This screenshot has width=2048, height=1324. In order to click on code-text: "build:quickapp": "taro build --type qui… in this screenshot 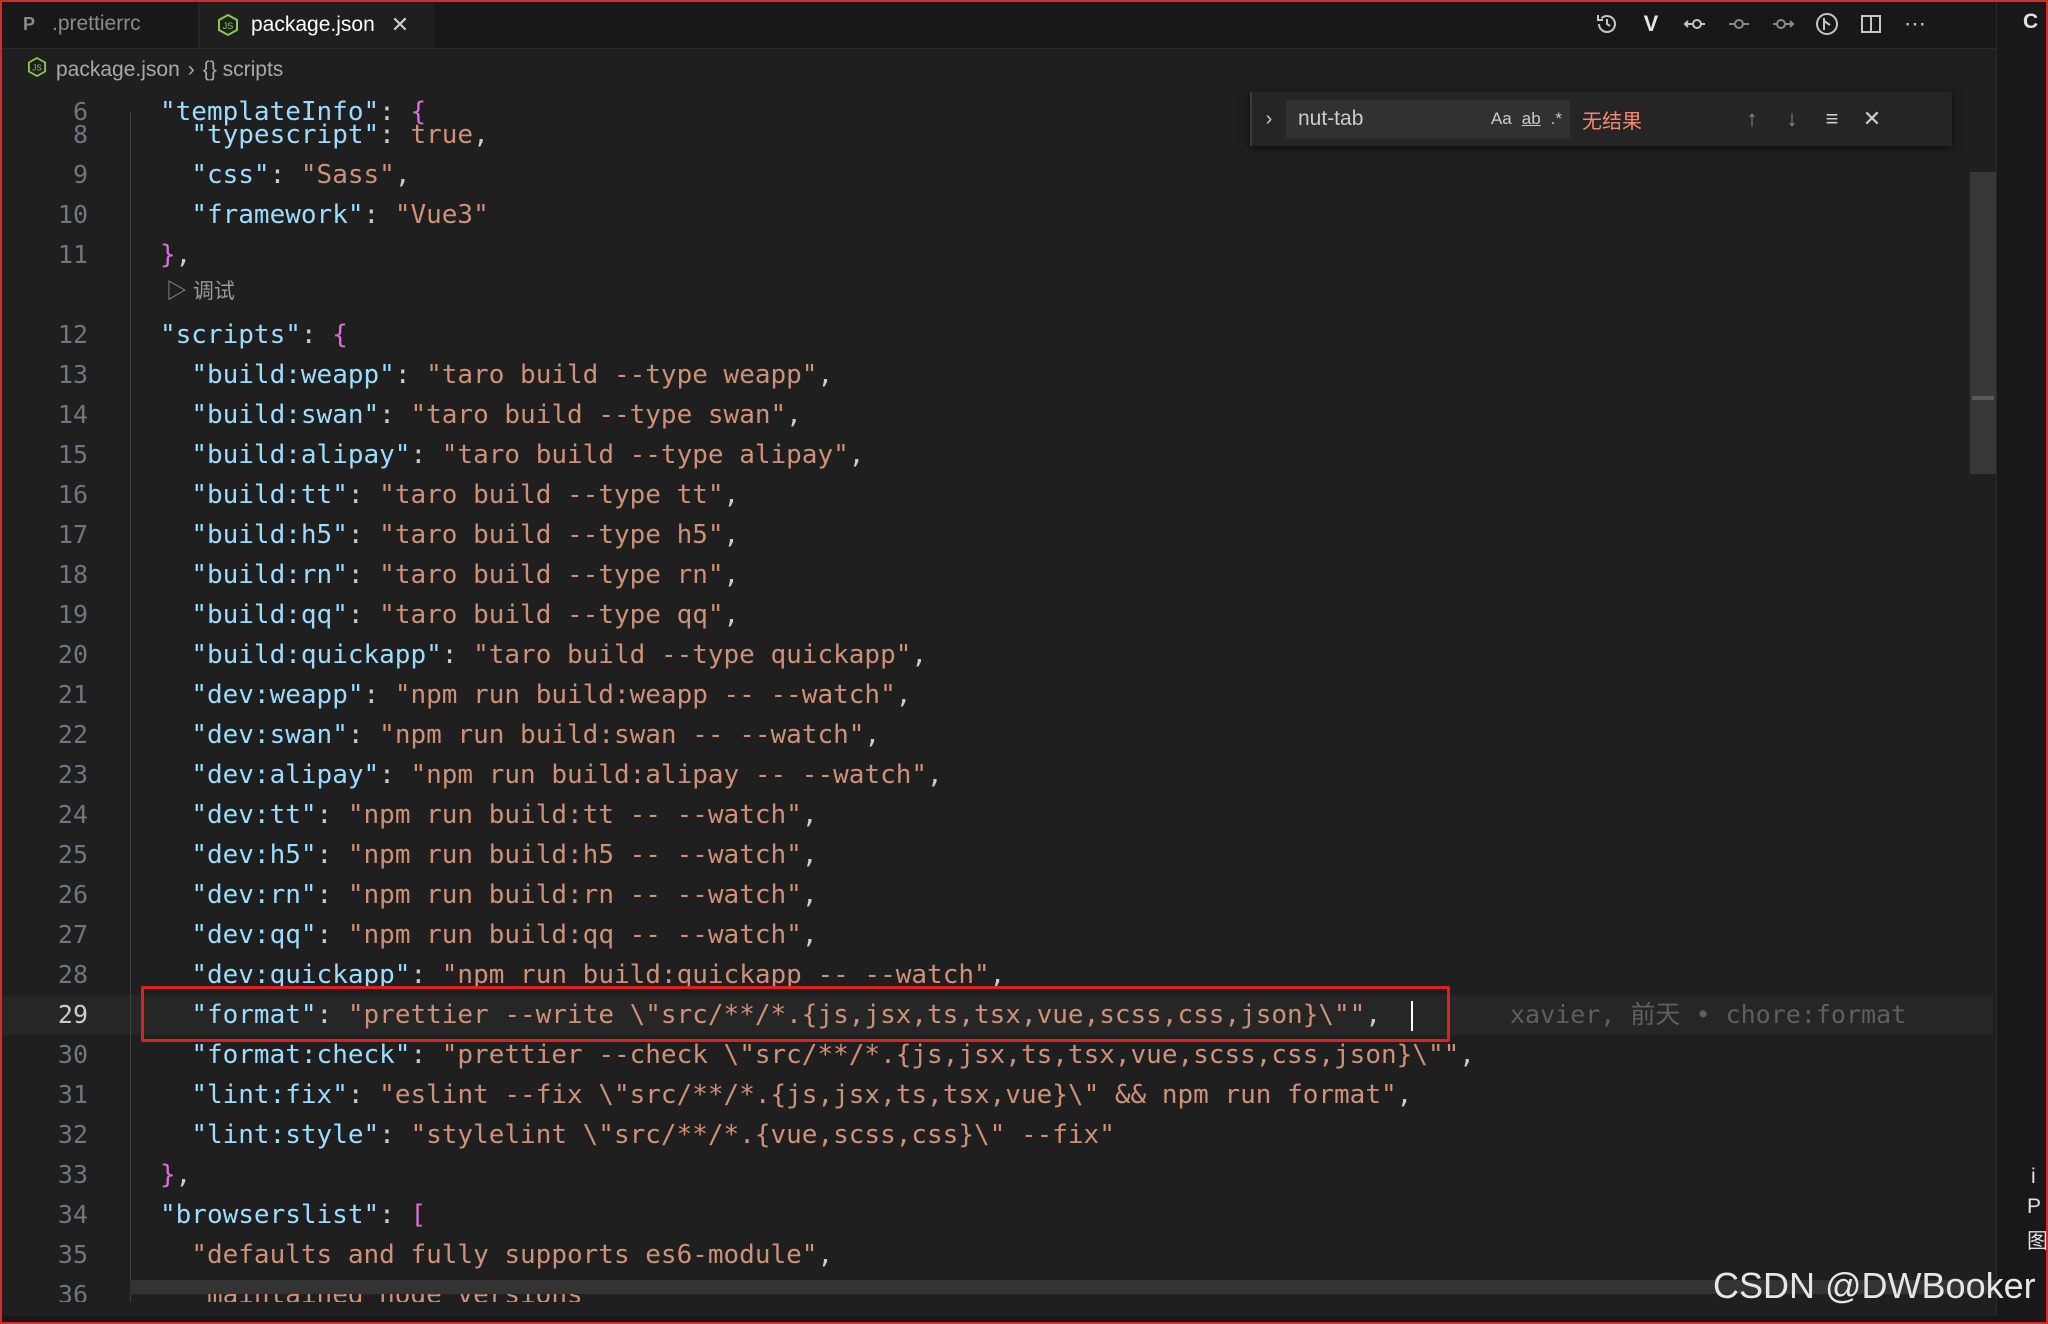, I will do `click(559, 655)`.